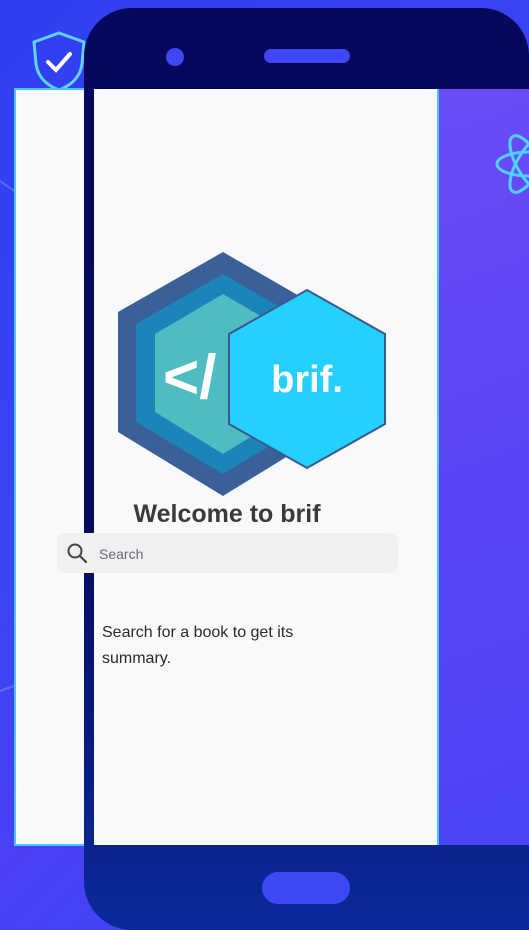  What do you see at coordinates (189, 377) in the screenshot?
I see `logo-code-glyph: </` at bounding box center [189, 377].